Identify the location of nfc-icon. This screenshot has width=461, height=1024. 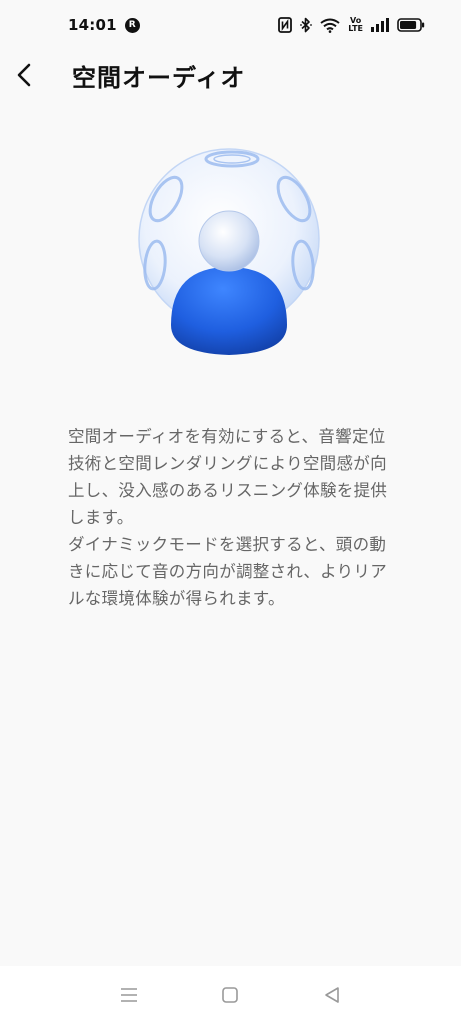
(285, 25).